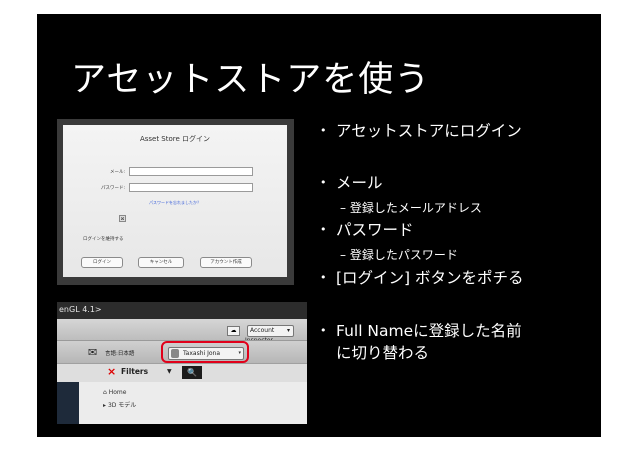  Describe the element at coordinates (411, 208) in the screenshot. I see `sub-bullet: – 登録したメールアドレス` at that location.